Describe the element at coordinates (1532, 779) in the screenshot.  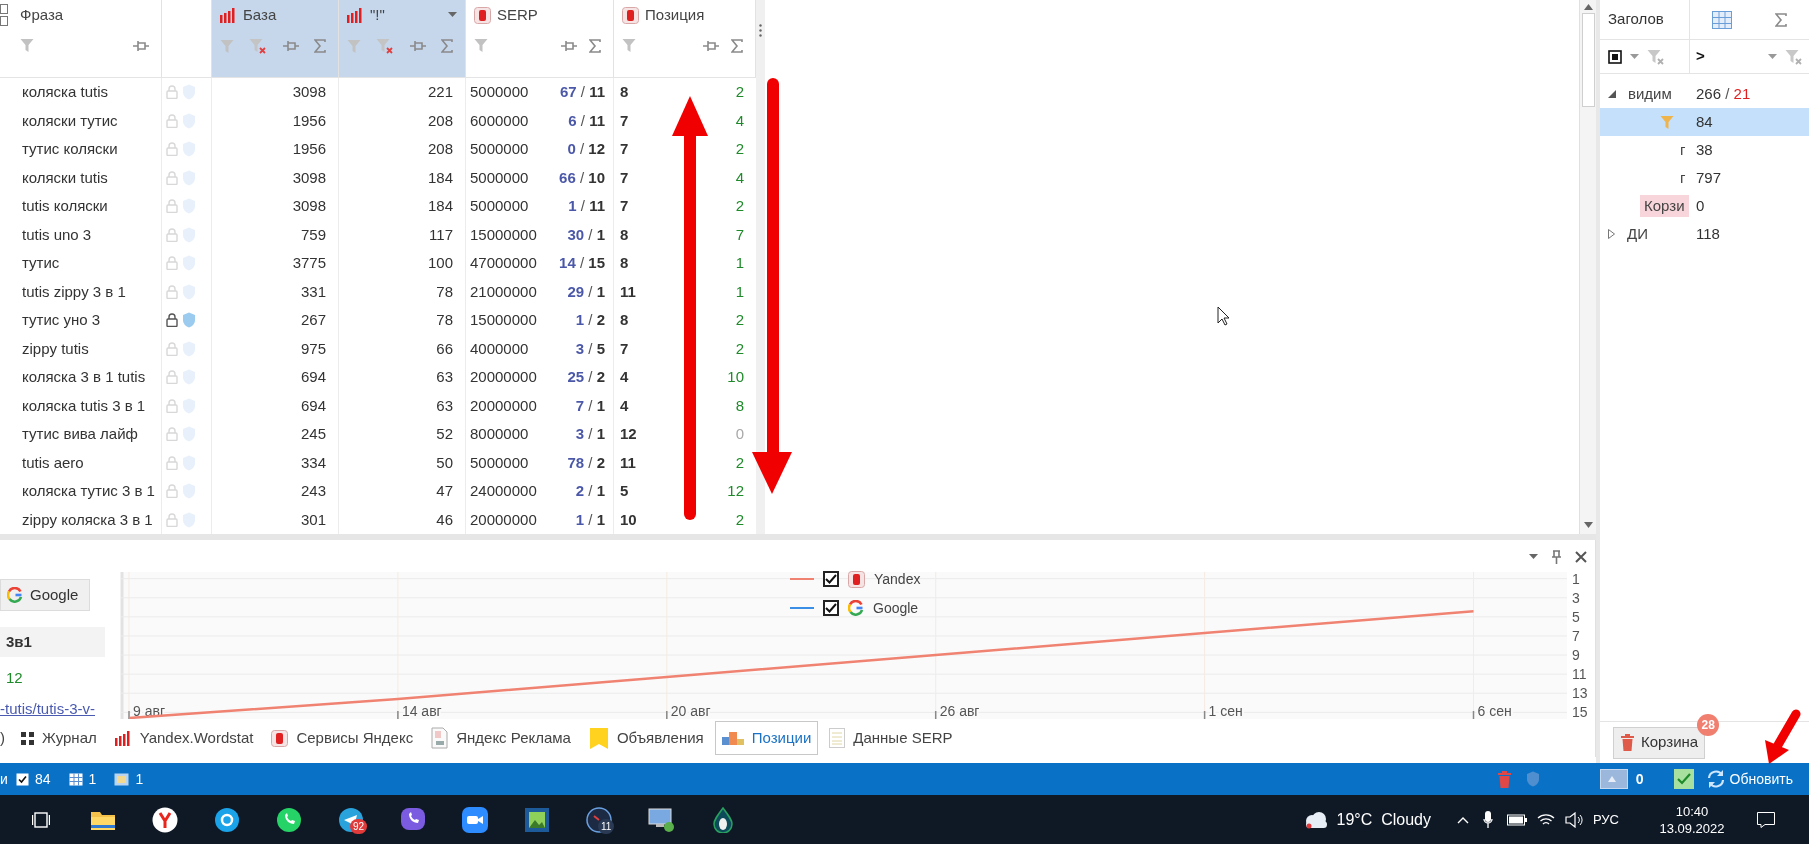
I see `shield-icon` at that location.